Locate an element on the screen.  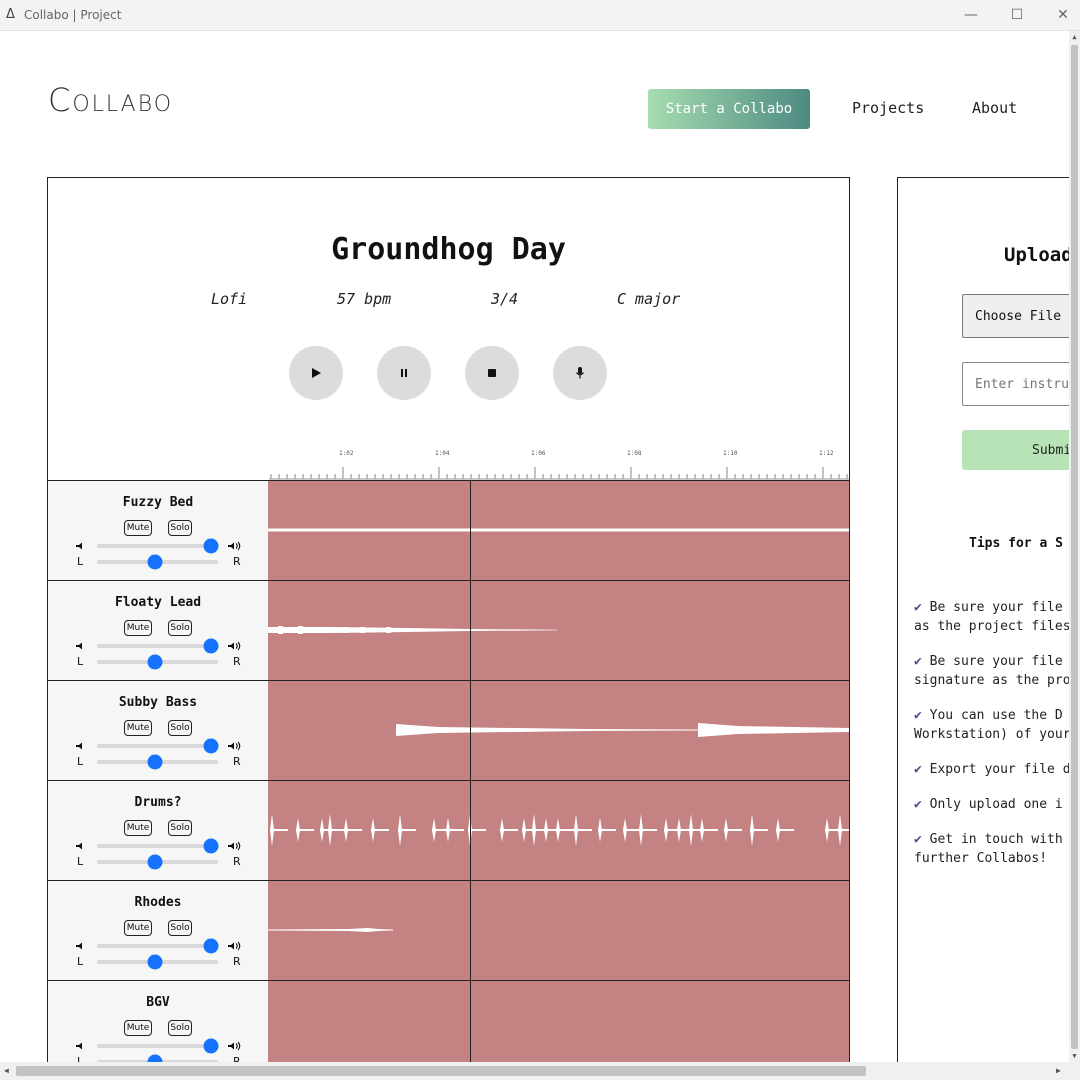
playhead is located at coordinates (470, 771).